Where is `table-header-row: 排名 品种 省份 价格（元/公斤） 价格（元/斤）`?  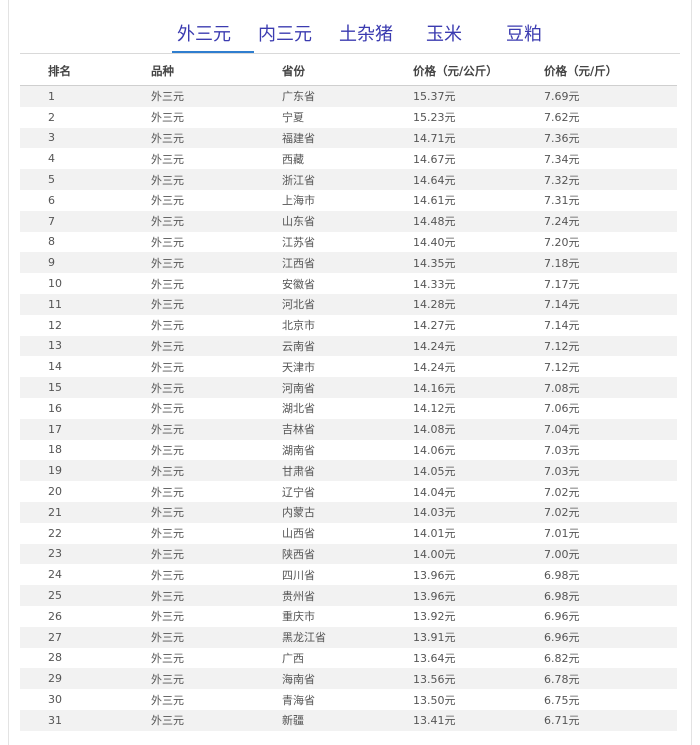 table-header-row: 排名 品种 省份 价格（元/公斤） 价格（元/斤） is located at coordinates (348, 71).